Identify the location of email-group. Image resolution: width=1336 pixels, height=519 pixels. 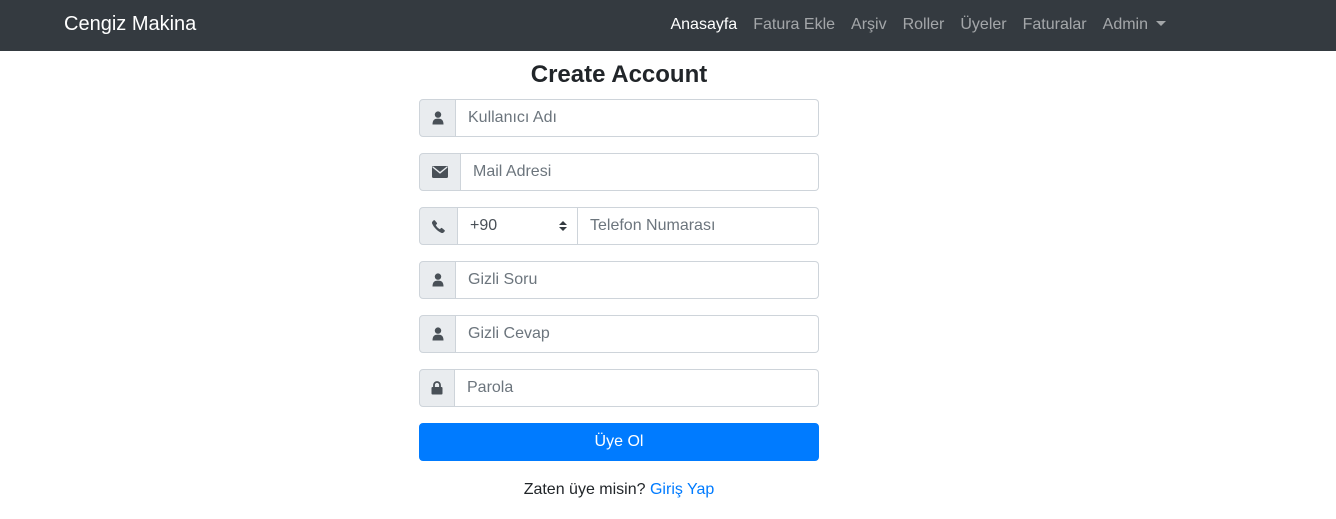
(619, 172).